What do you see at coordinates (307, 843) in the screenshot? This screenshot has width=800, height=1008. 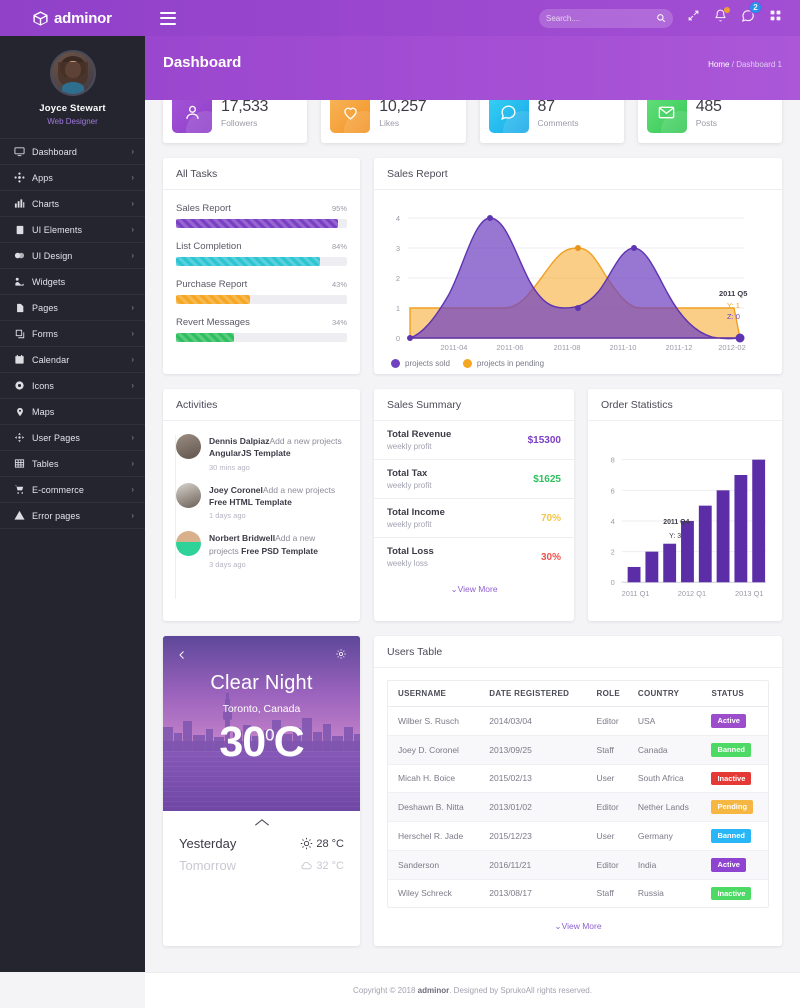 I see `sun-icon` at bounding box center [307, 843].